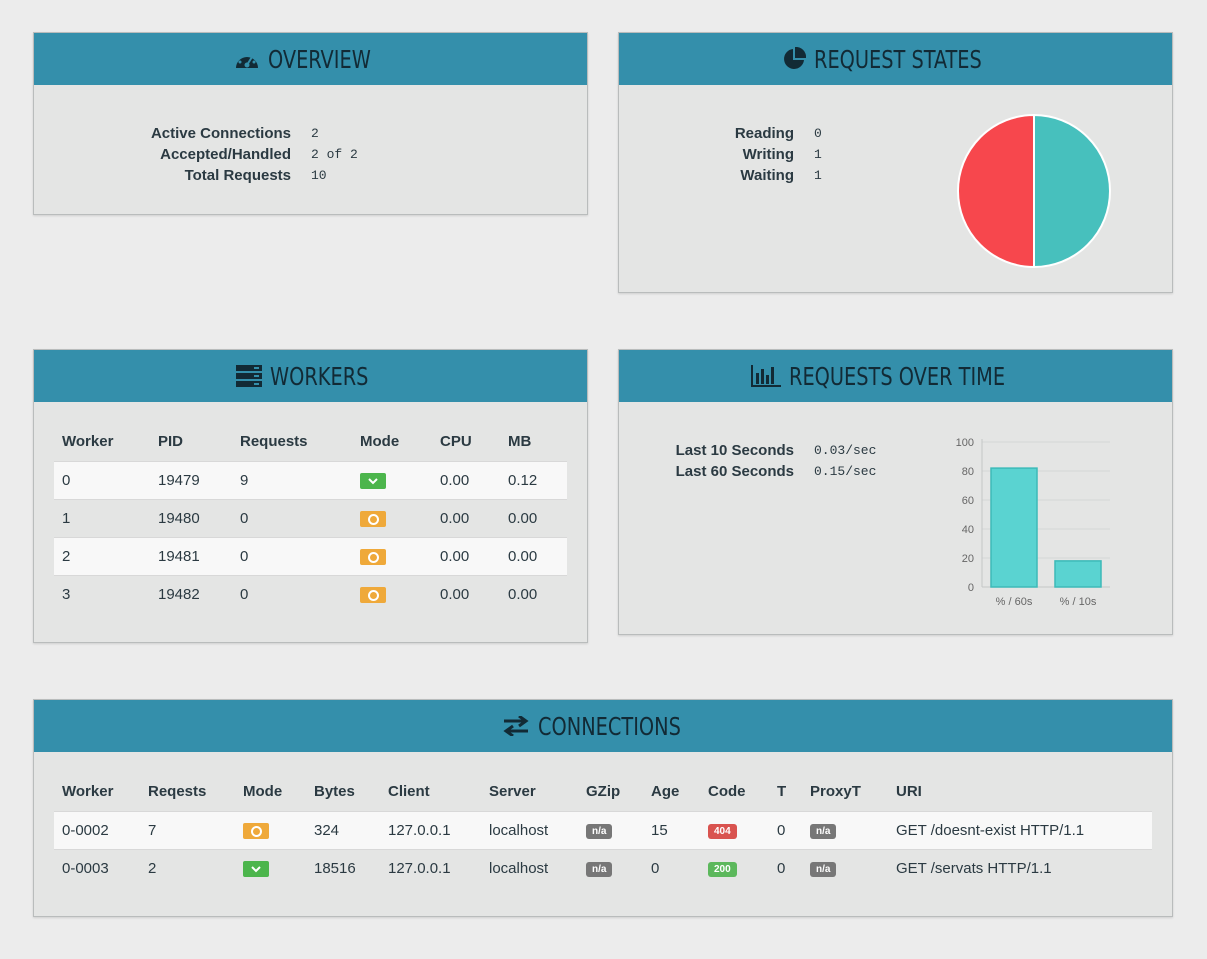 The height and width of the screenshot is (959, 1207). Describe the element at coordinates (1078, 602) in the screenshot. I see `x-tick-label: % / 10s` at that location.